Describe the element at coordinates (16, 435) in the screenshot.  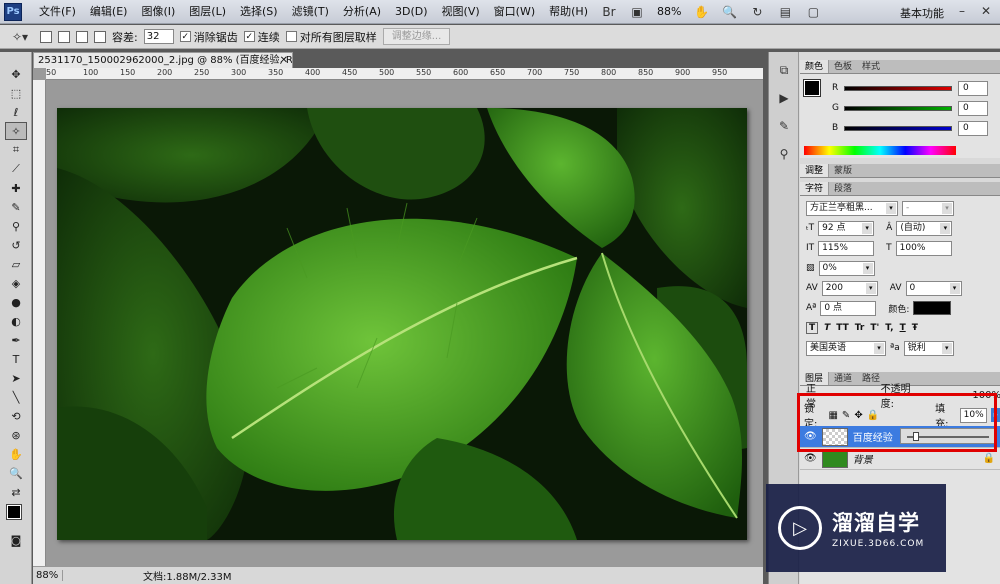
I see `3d-orbit-tool-icon: ⊛` at that location.